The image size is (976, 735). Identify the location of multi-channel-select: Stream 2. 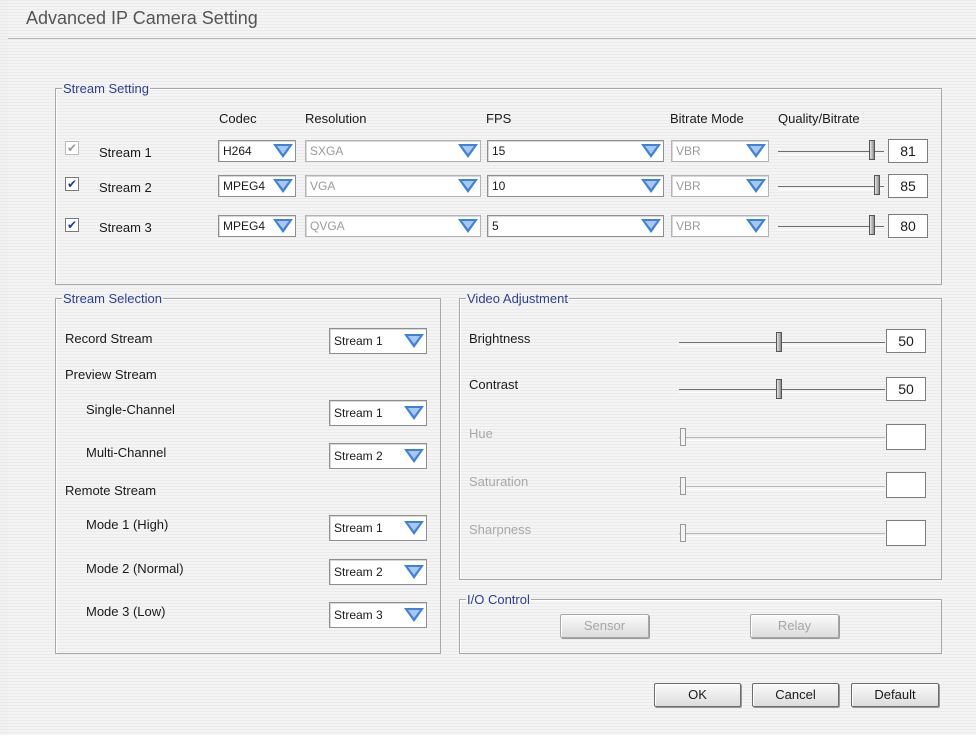
(378, 456).